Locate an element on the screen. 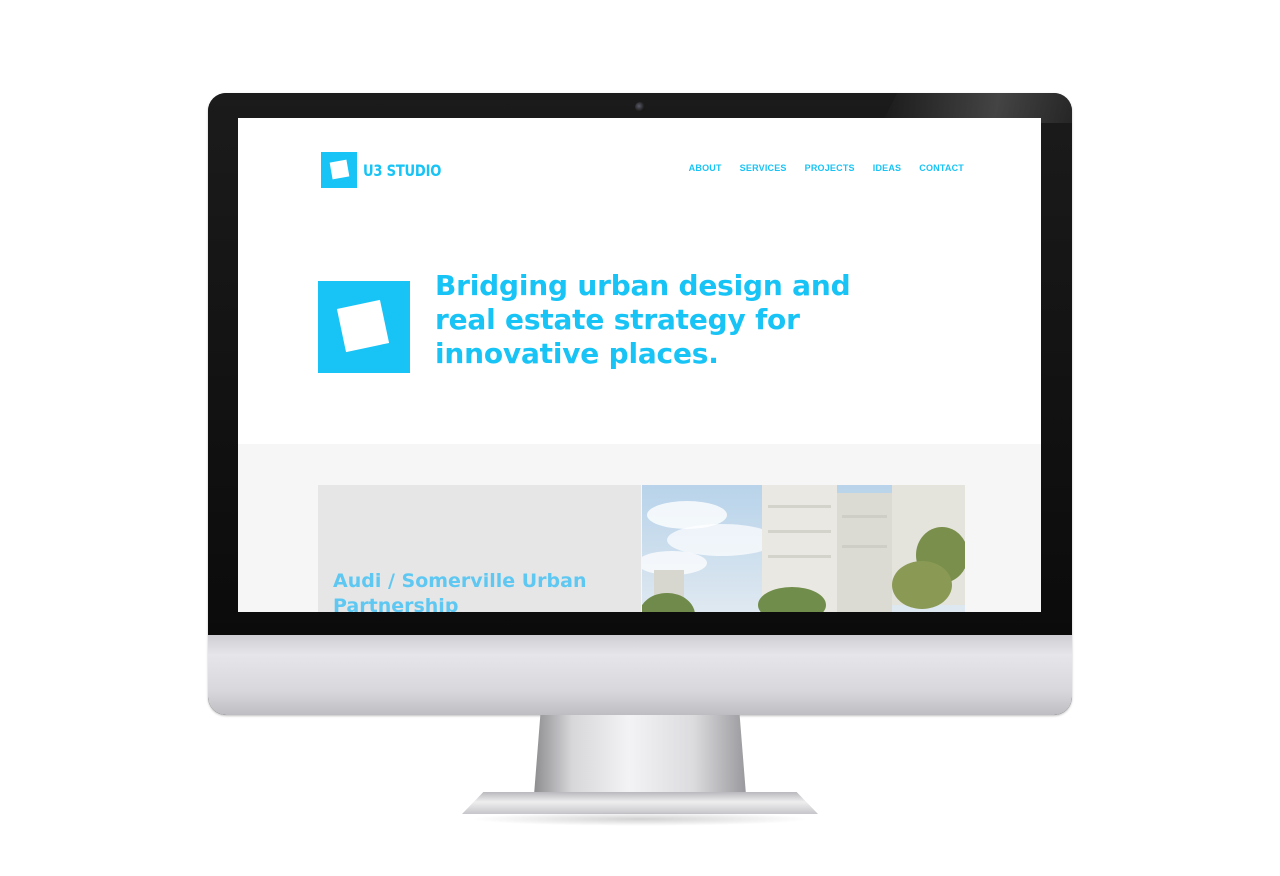 The height and width of the screenshot is (876, 1280). project-image is located at coordinates (803, 548).